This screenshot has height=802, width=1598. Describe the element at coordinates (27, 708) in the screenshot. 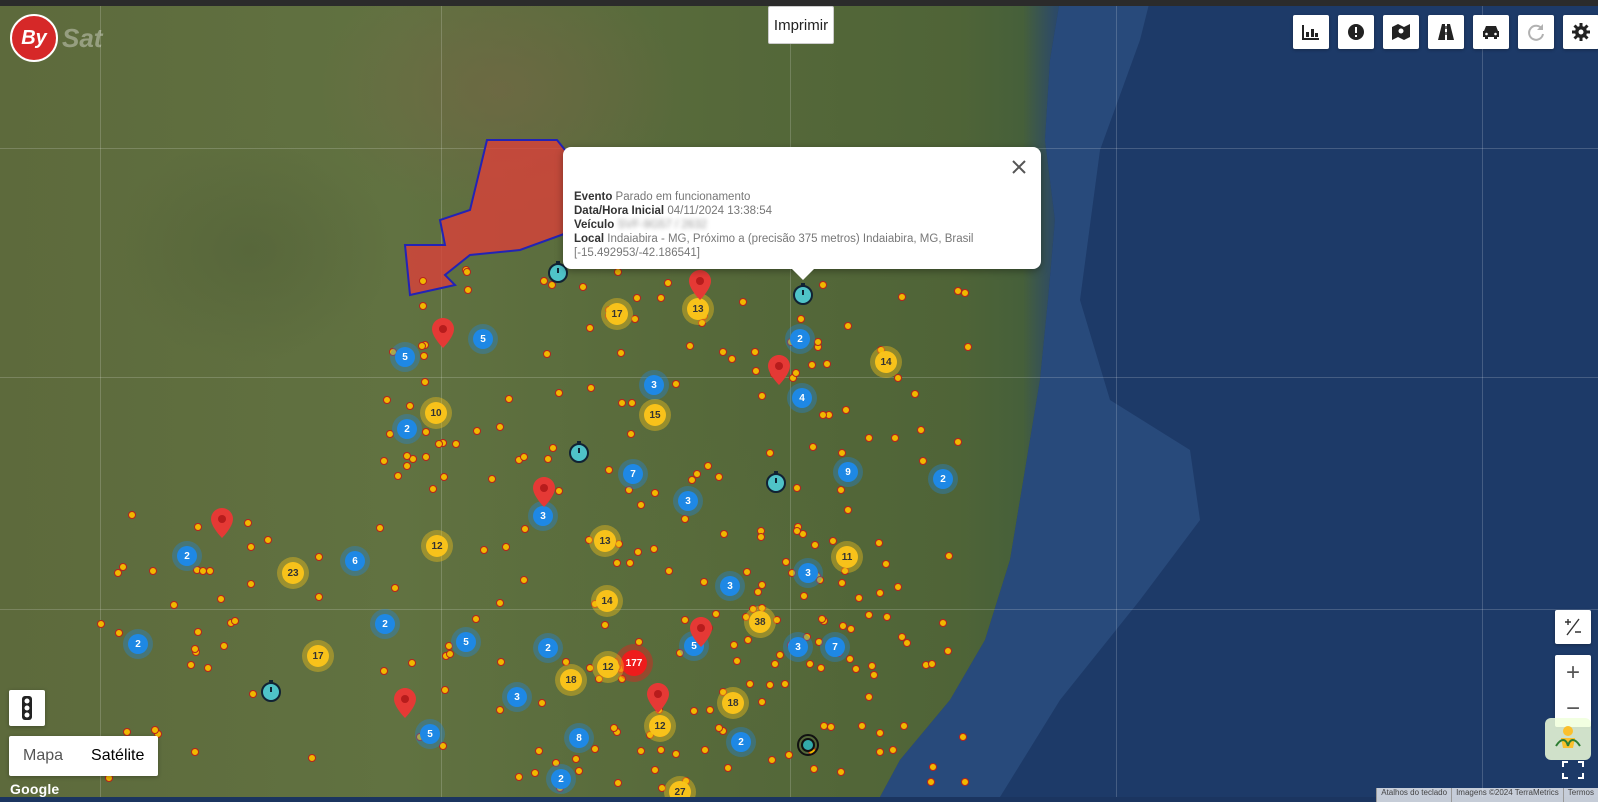

I see `traffic-layer-button` at that location.